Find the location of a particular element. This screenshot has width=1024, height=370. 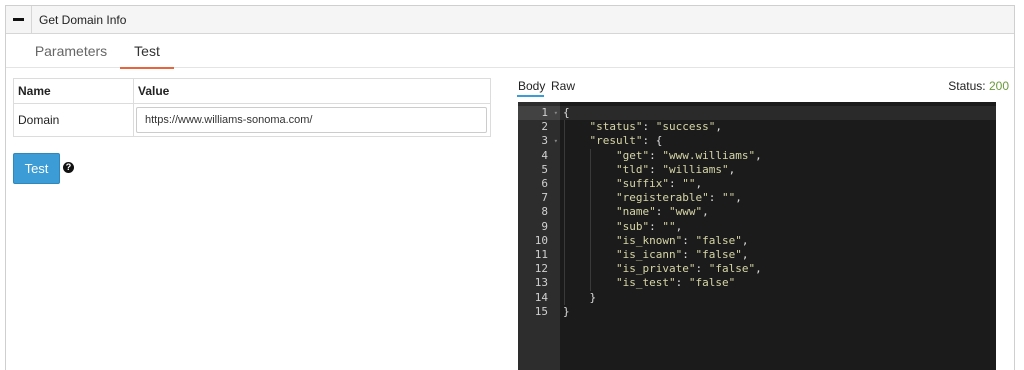

line-number: 9 is located at coordinates (544, 226).